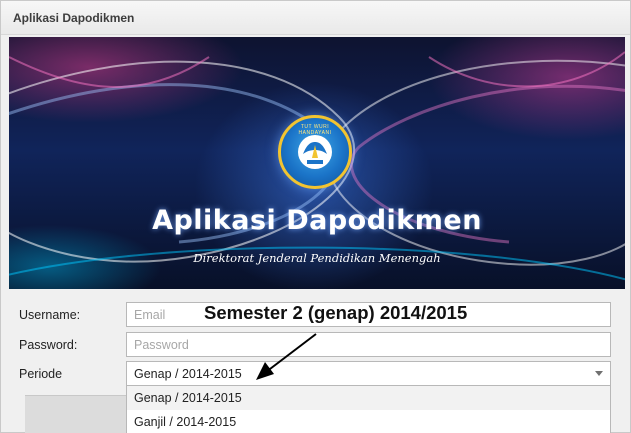  I want to click on tut-wuri-handayani-logo: TUT WURI HANDAYANI, so click(315, 152).